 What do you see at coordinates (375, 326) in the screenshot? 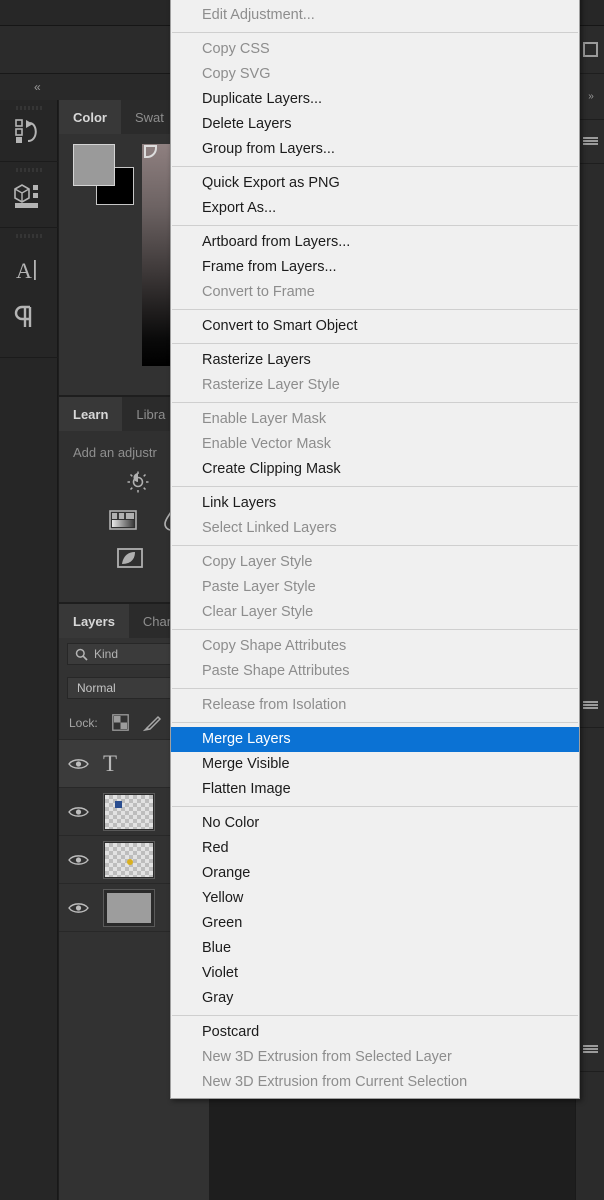
I see `menu-item-convert-to-smart-object: Convert to Smart Object` at bounding box center [375, 326].